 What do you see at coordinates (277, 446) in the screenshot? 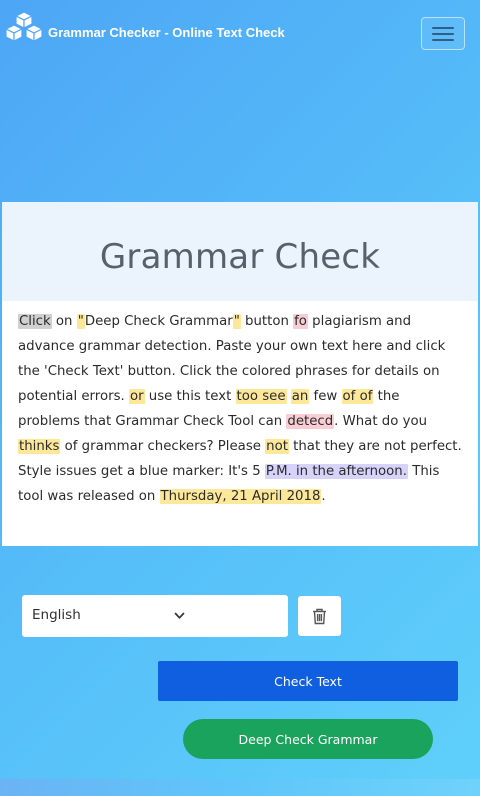
I see `issue-marker-yellow: not` at bounding box center [277, 446].